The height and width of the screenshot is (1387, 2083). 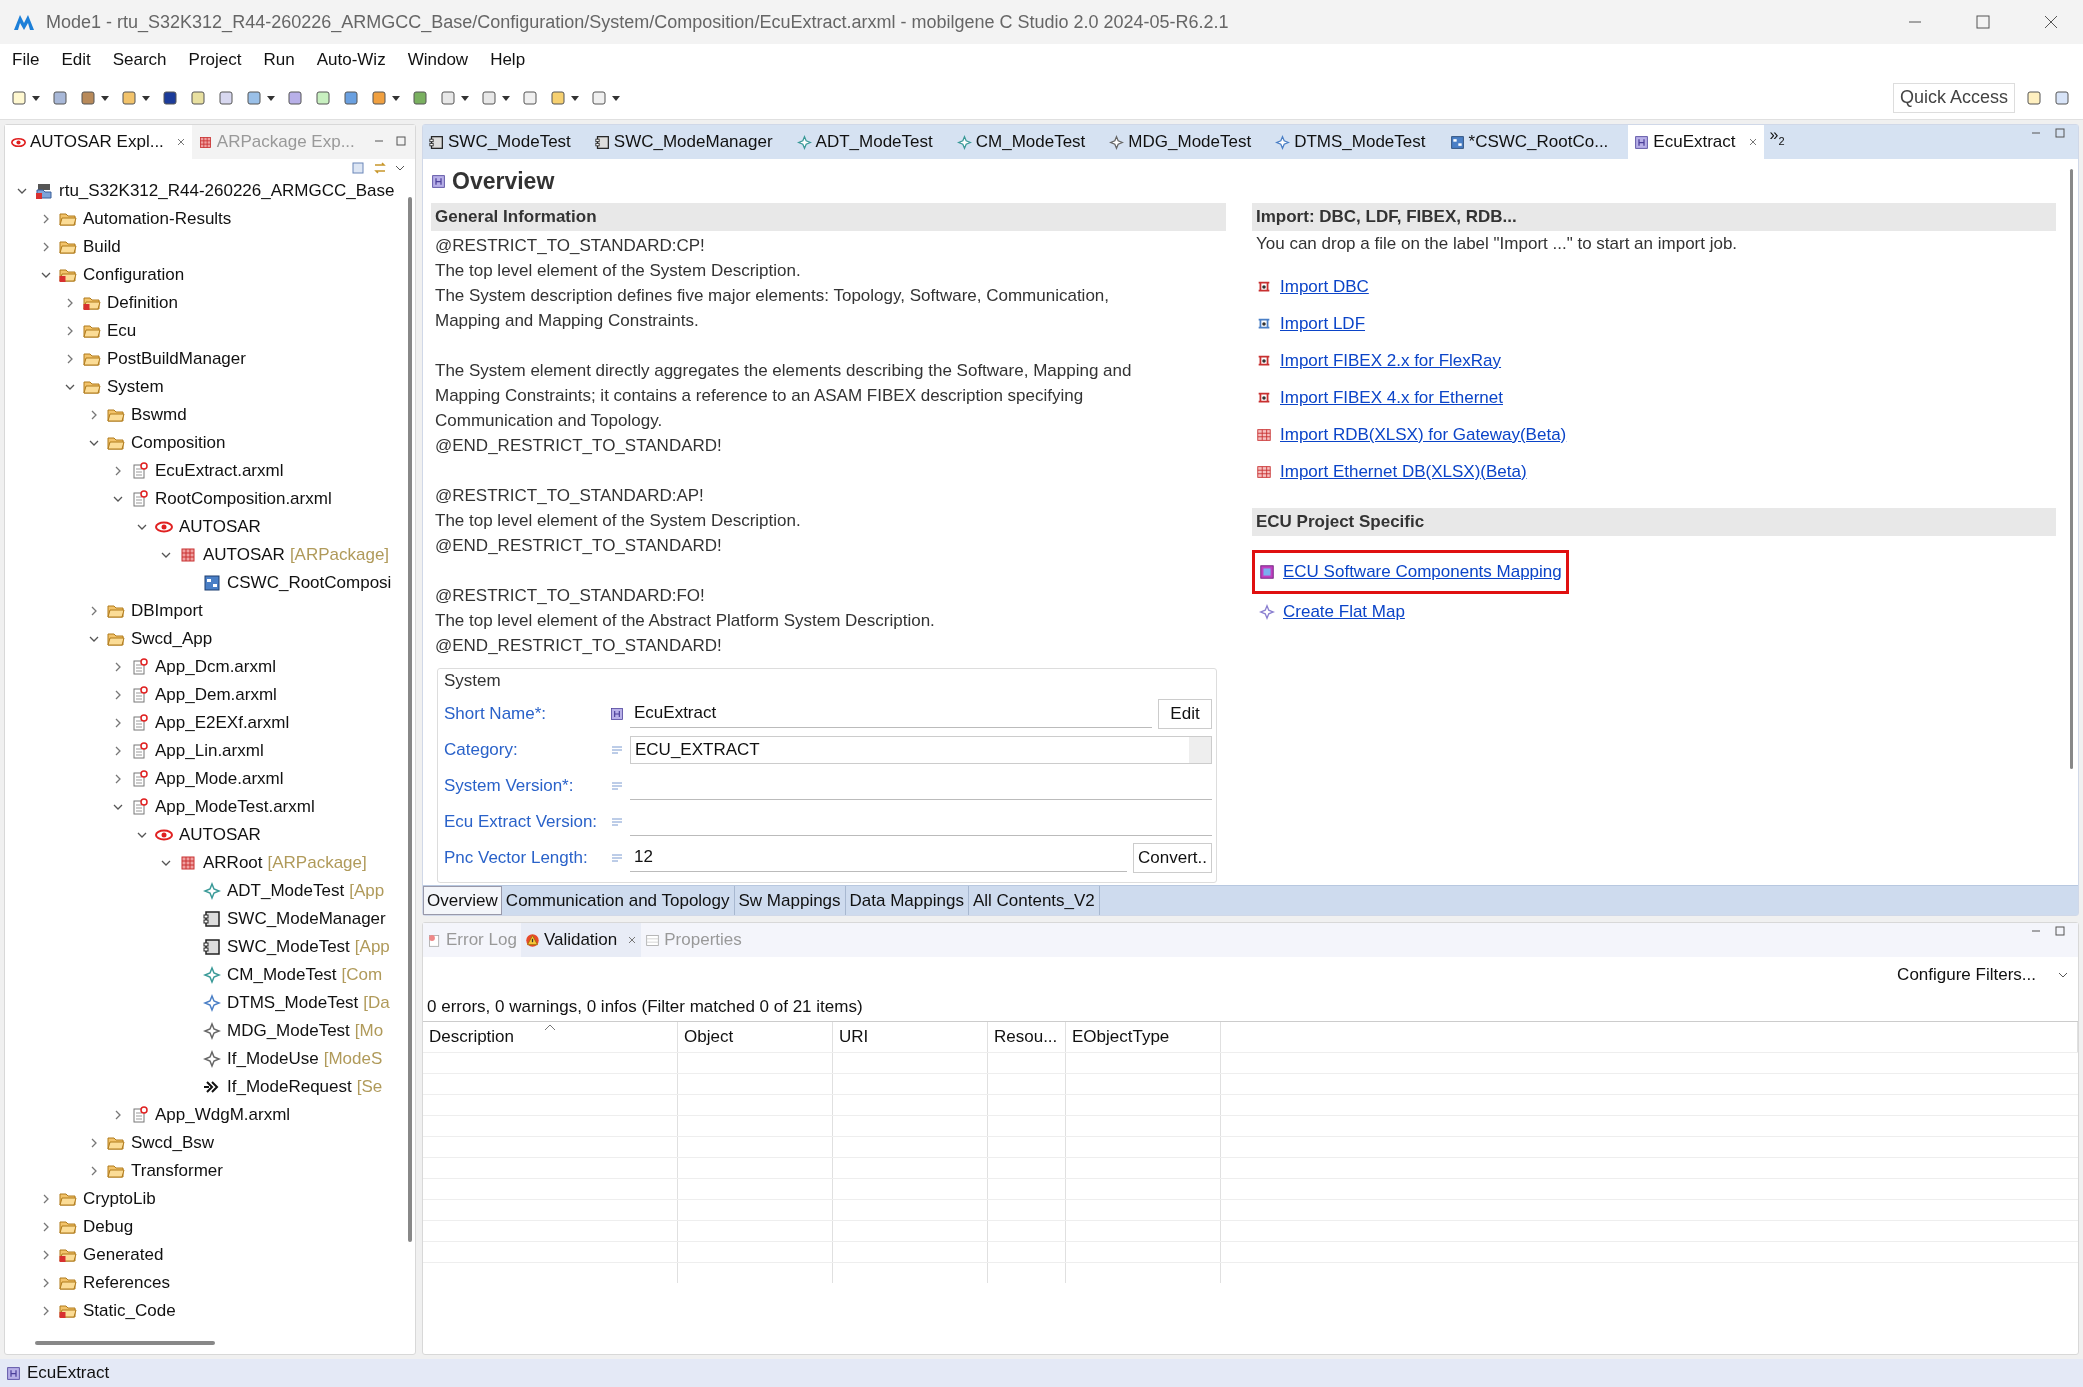 What do you see at coordinates (1696, 142) in the screenshot?
I see `editor-tab: EcuExtract` at bounding box center [1696, 142].